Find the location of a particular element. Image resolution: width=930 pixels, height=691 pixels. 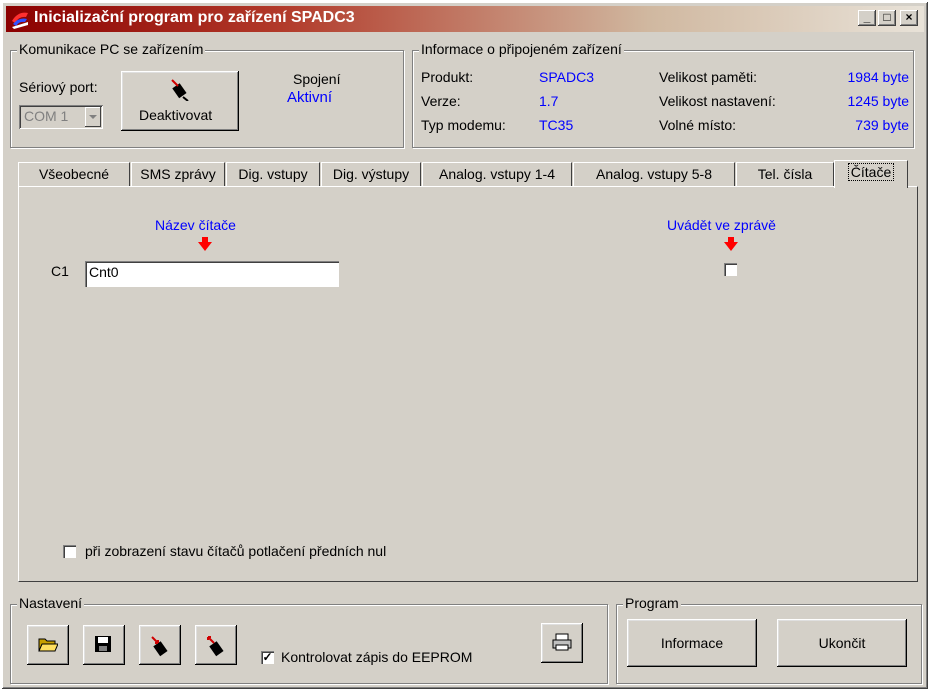

tab-counters-label: Čítače is located at coordinates (871, 172).